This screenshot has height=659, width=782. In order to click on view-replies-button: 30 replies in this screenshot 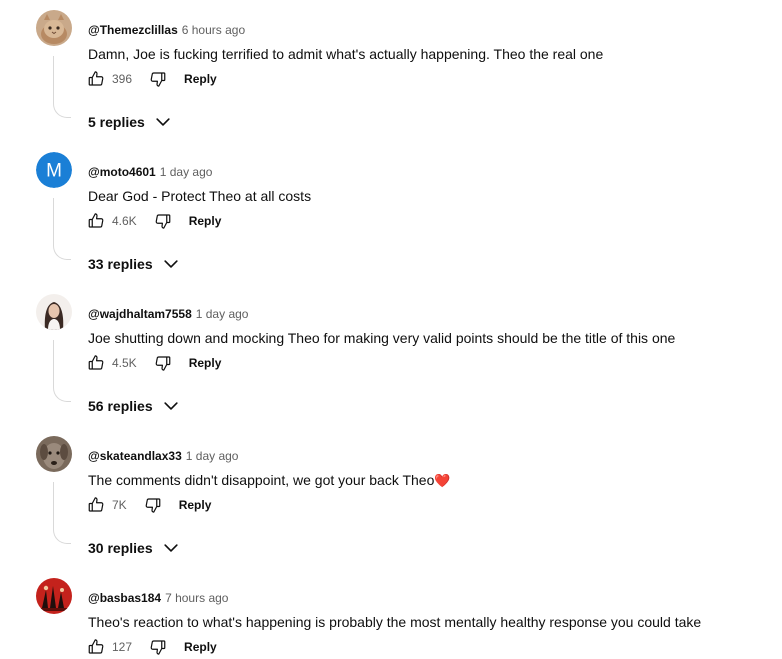, I will do `click(134, 548)`.